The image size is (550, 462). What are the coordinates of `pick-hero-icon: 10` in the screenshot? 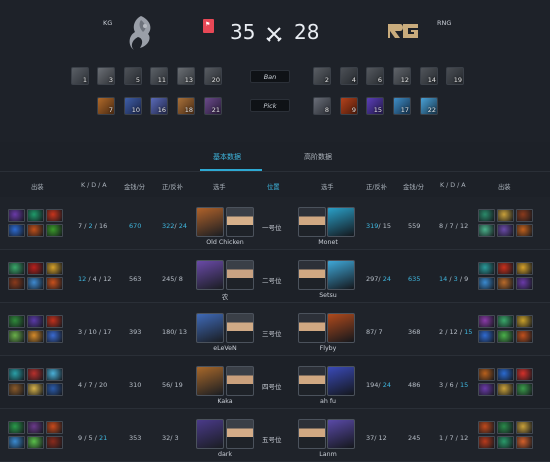 It's located at (133, 106).